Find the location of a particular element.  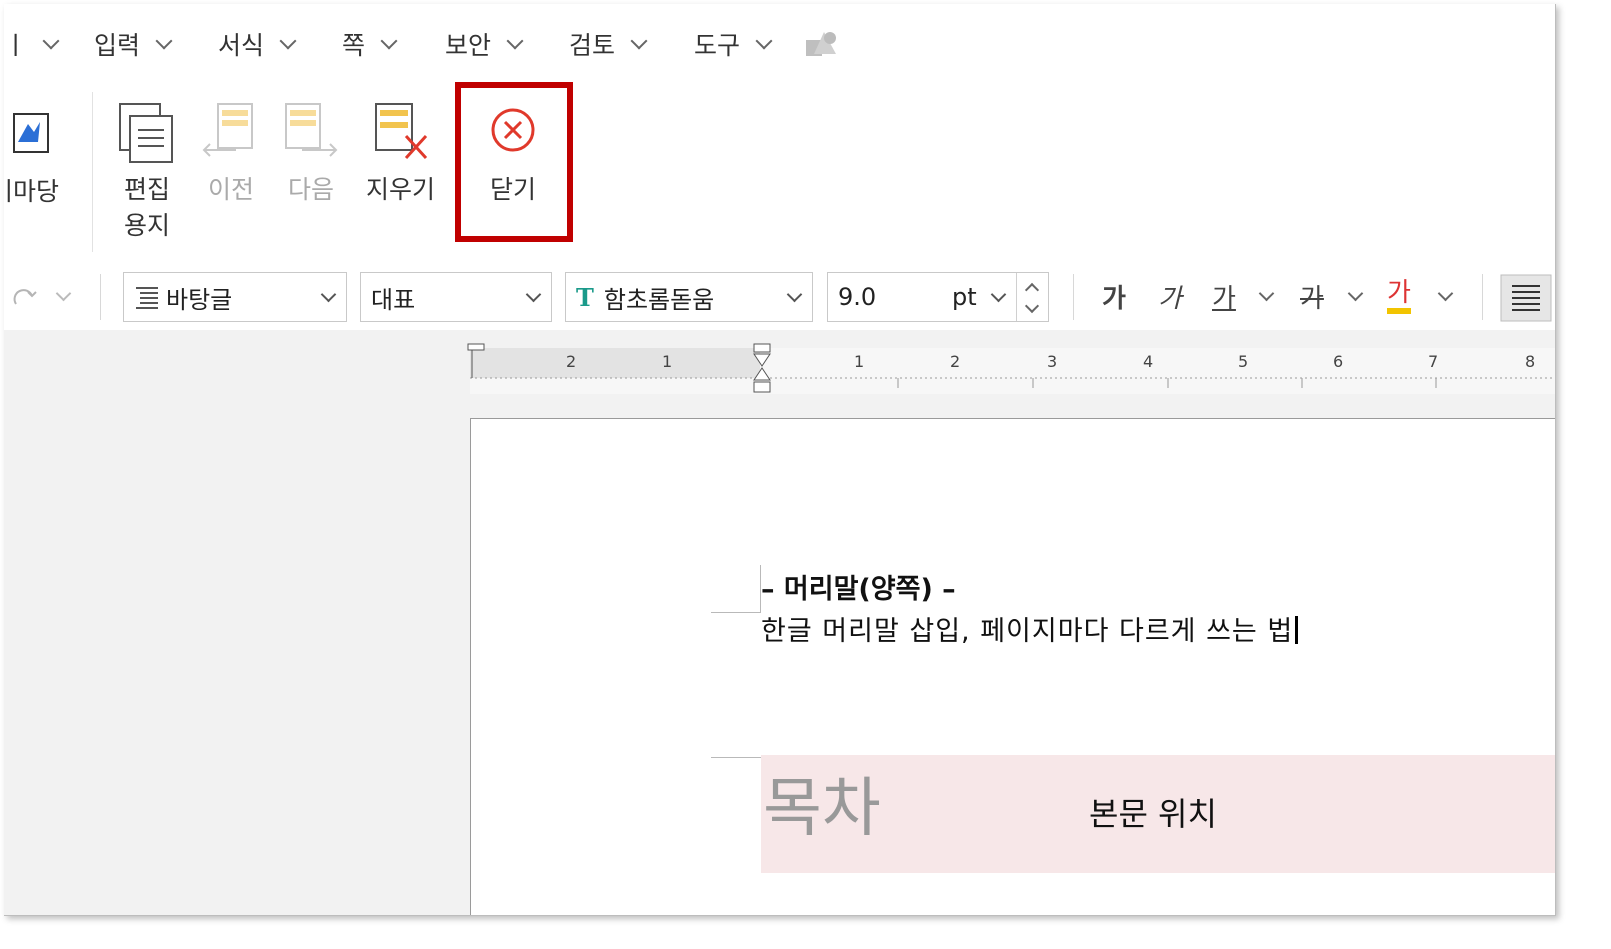

paragraph-style-icon is located at coordinates (147, 298).